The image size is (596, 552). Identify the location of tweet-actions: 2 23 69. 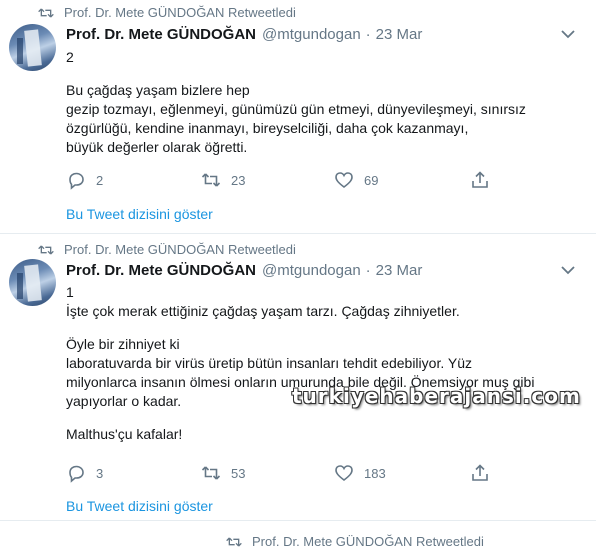
(326, 180).